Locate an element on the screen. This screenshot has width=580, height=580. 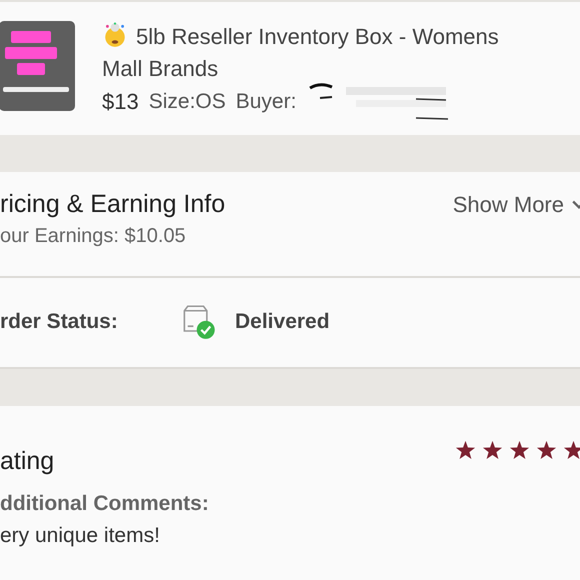
price: $13 is located at coordinates (120, 102).